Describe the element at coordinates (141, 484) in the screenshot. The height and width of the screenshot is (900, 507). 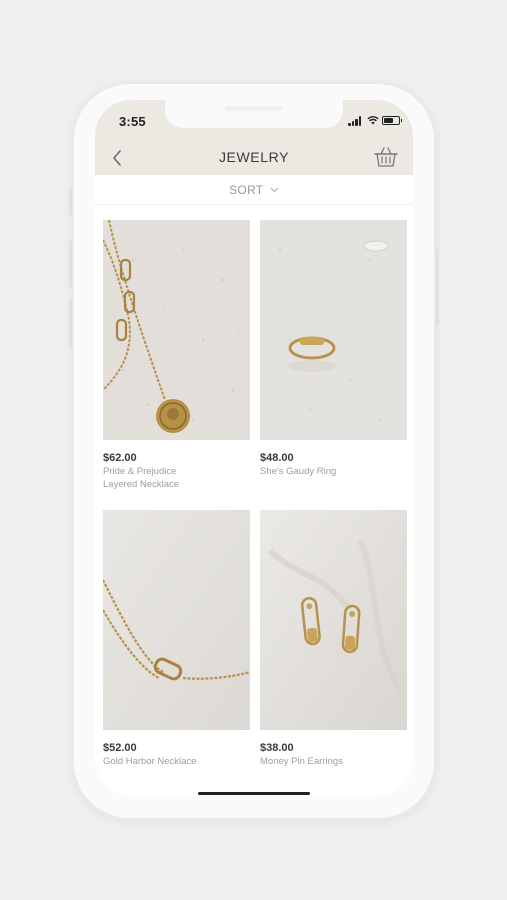
I see `product-name-line: Layered Necklace` at that location.